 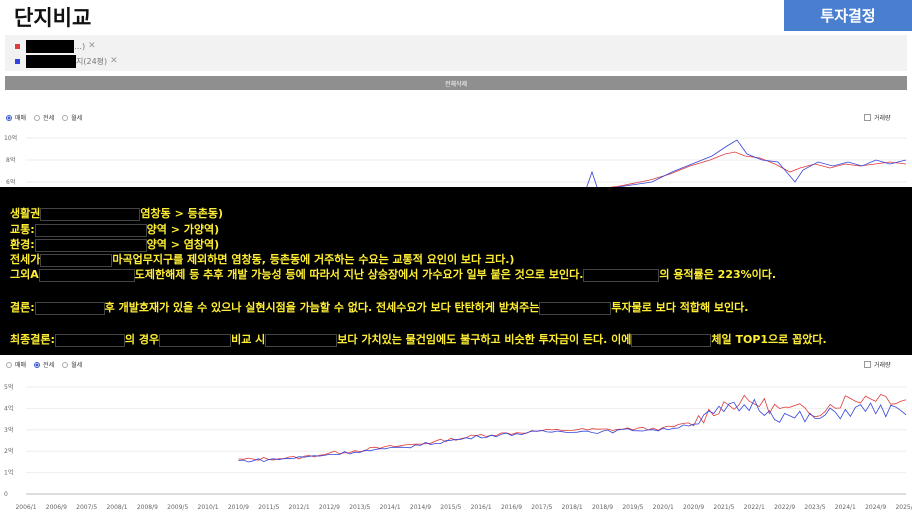 I want to click on overlay-text: 염창동 > 등촌동), so click(x=181, y=213).